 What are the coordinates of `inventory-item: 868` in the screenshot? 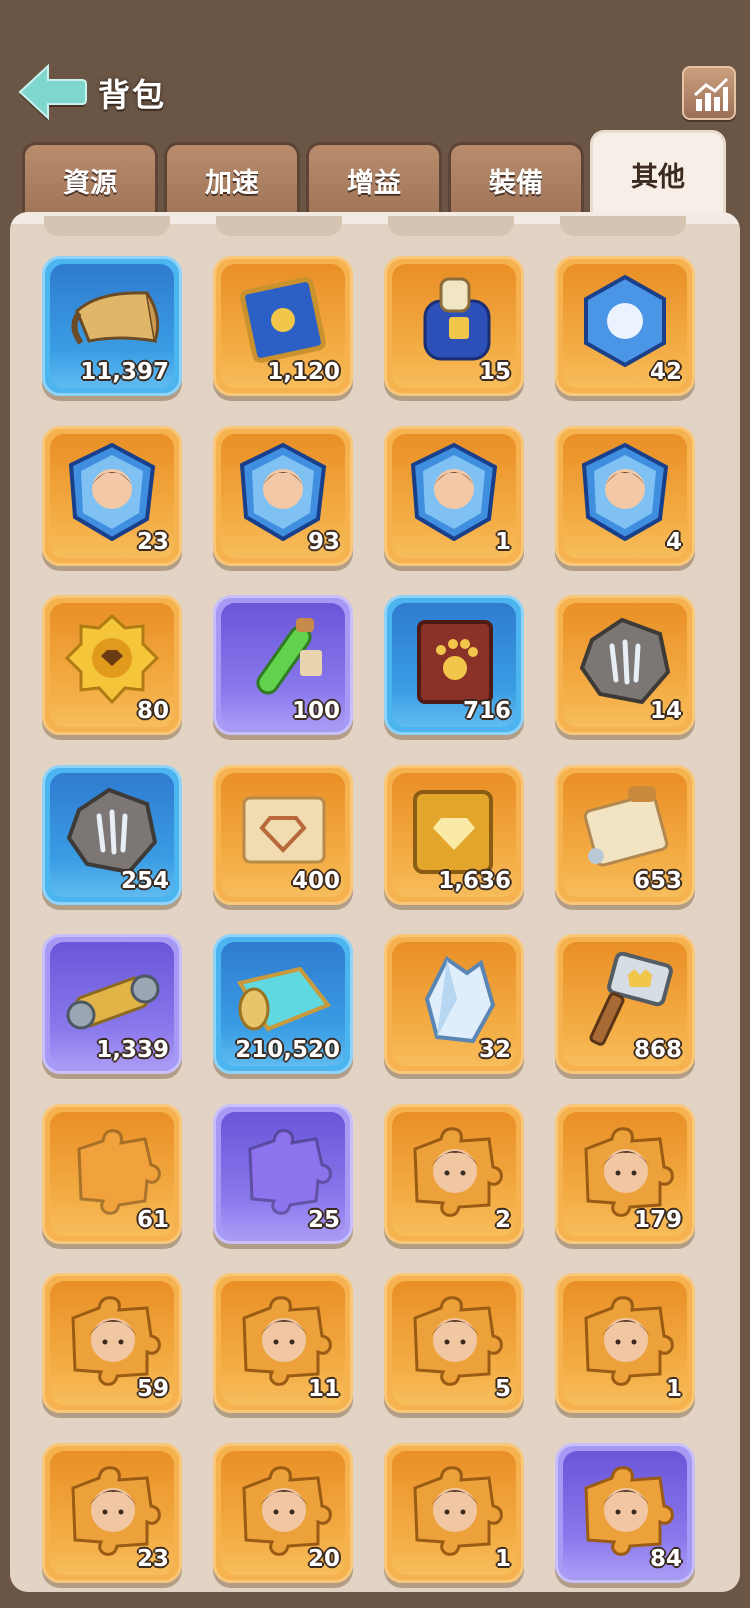 It's located at (625, 1004).